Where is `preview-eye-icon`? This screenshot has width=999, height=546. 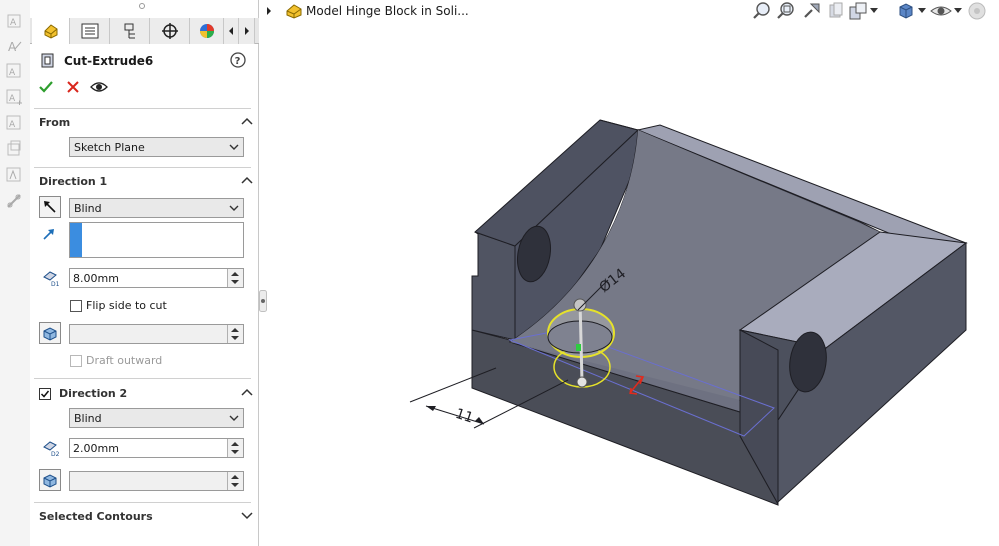
preview-eye-icon is located at coordinates (99, 87).